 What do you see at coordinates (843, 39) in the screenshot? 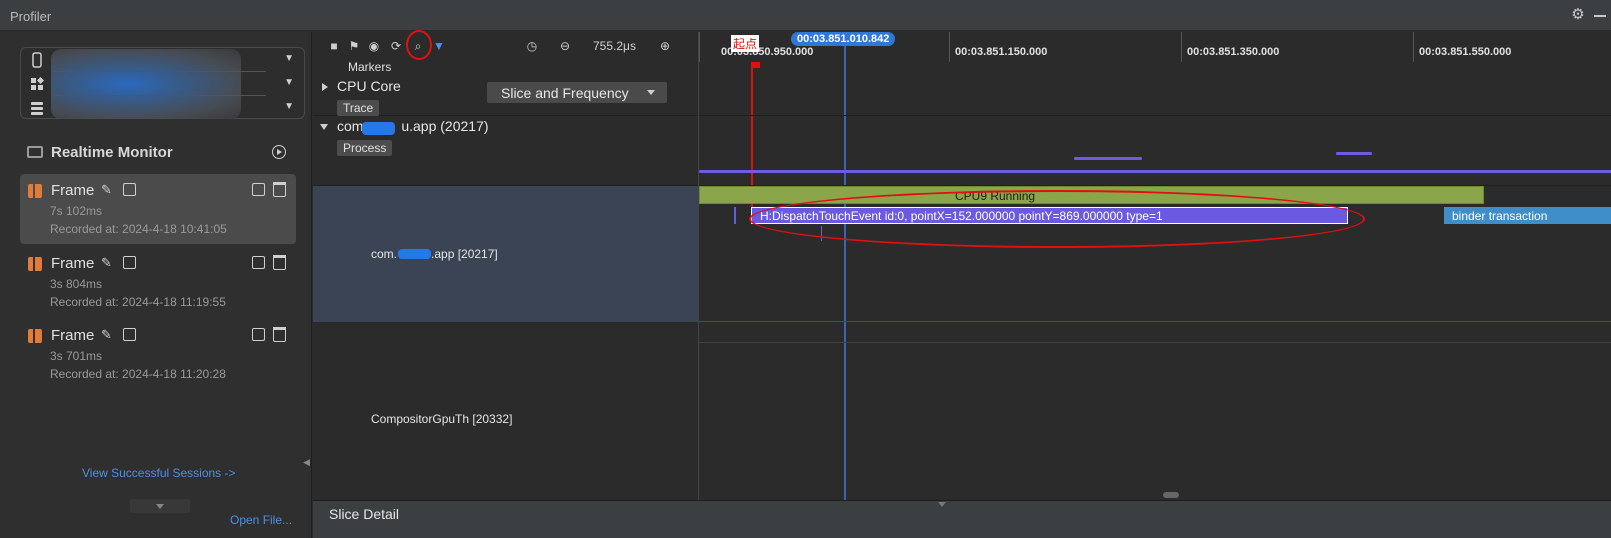
I see `time-cursor-badge: 00:03.851.010.842` at bounding box center [843, 39].